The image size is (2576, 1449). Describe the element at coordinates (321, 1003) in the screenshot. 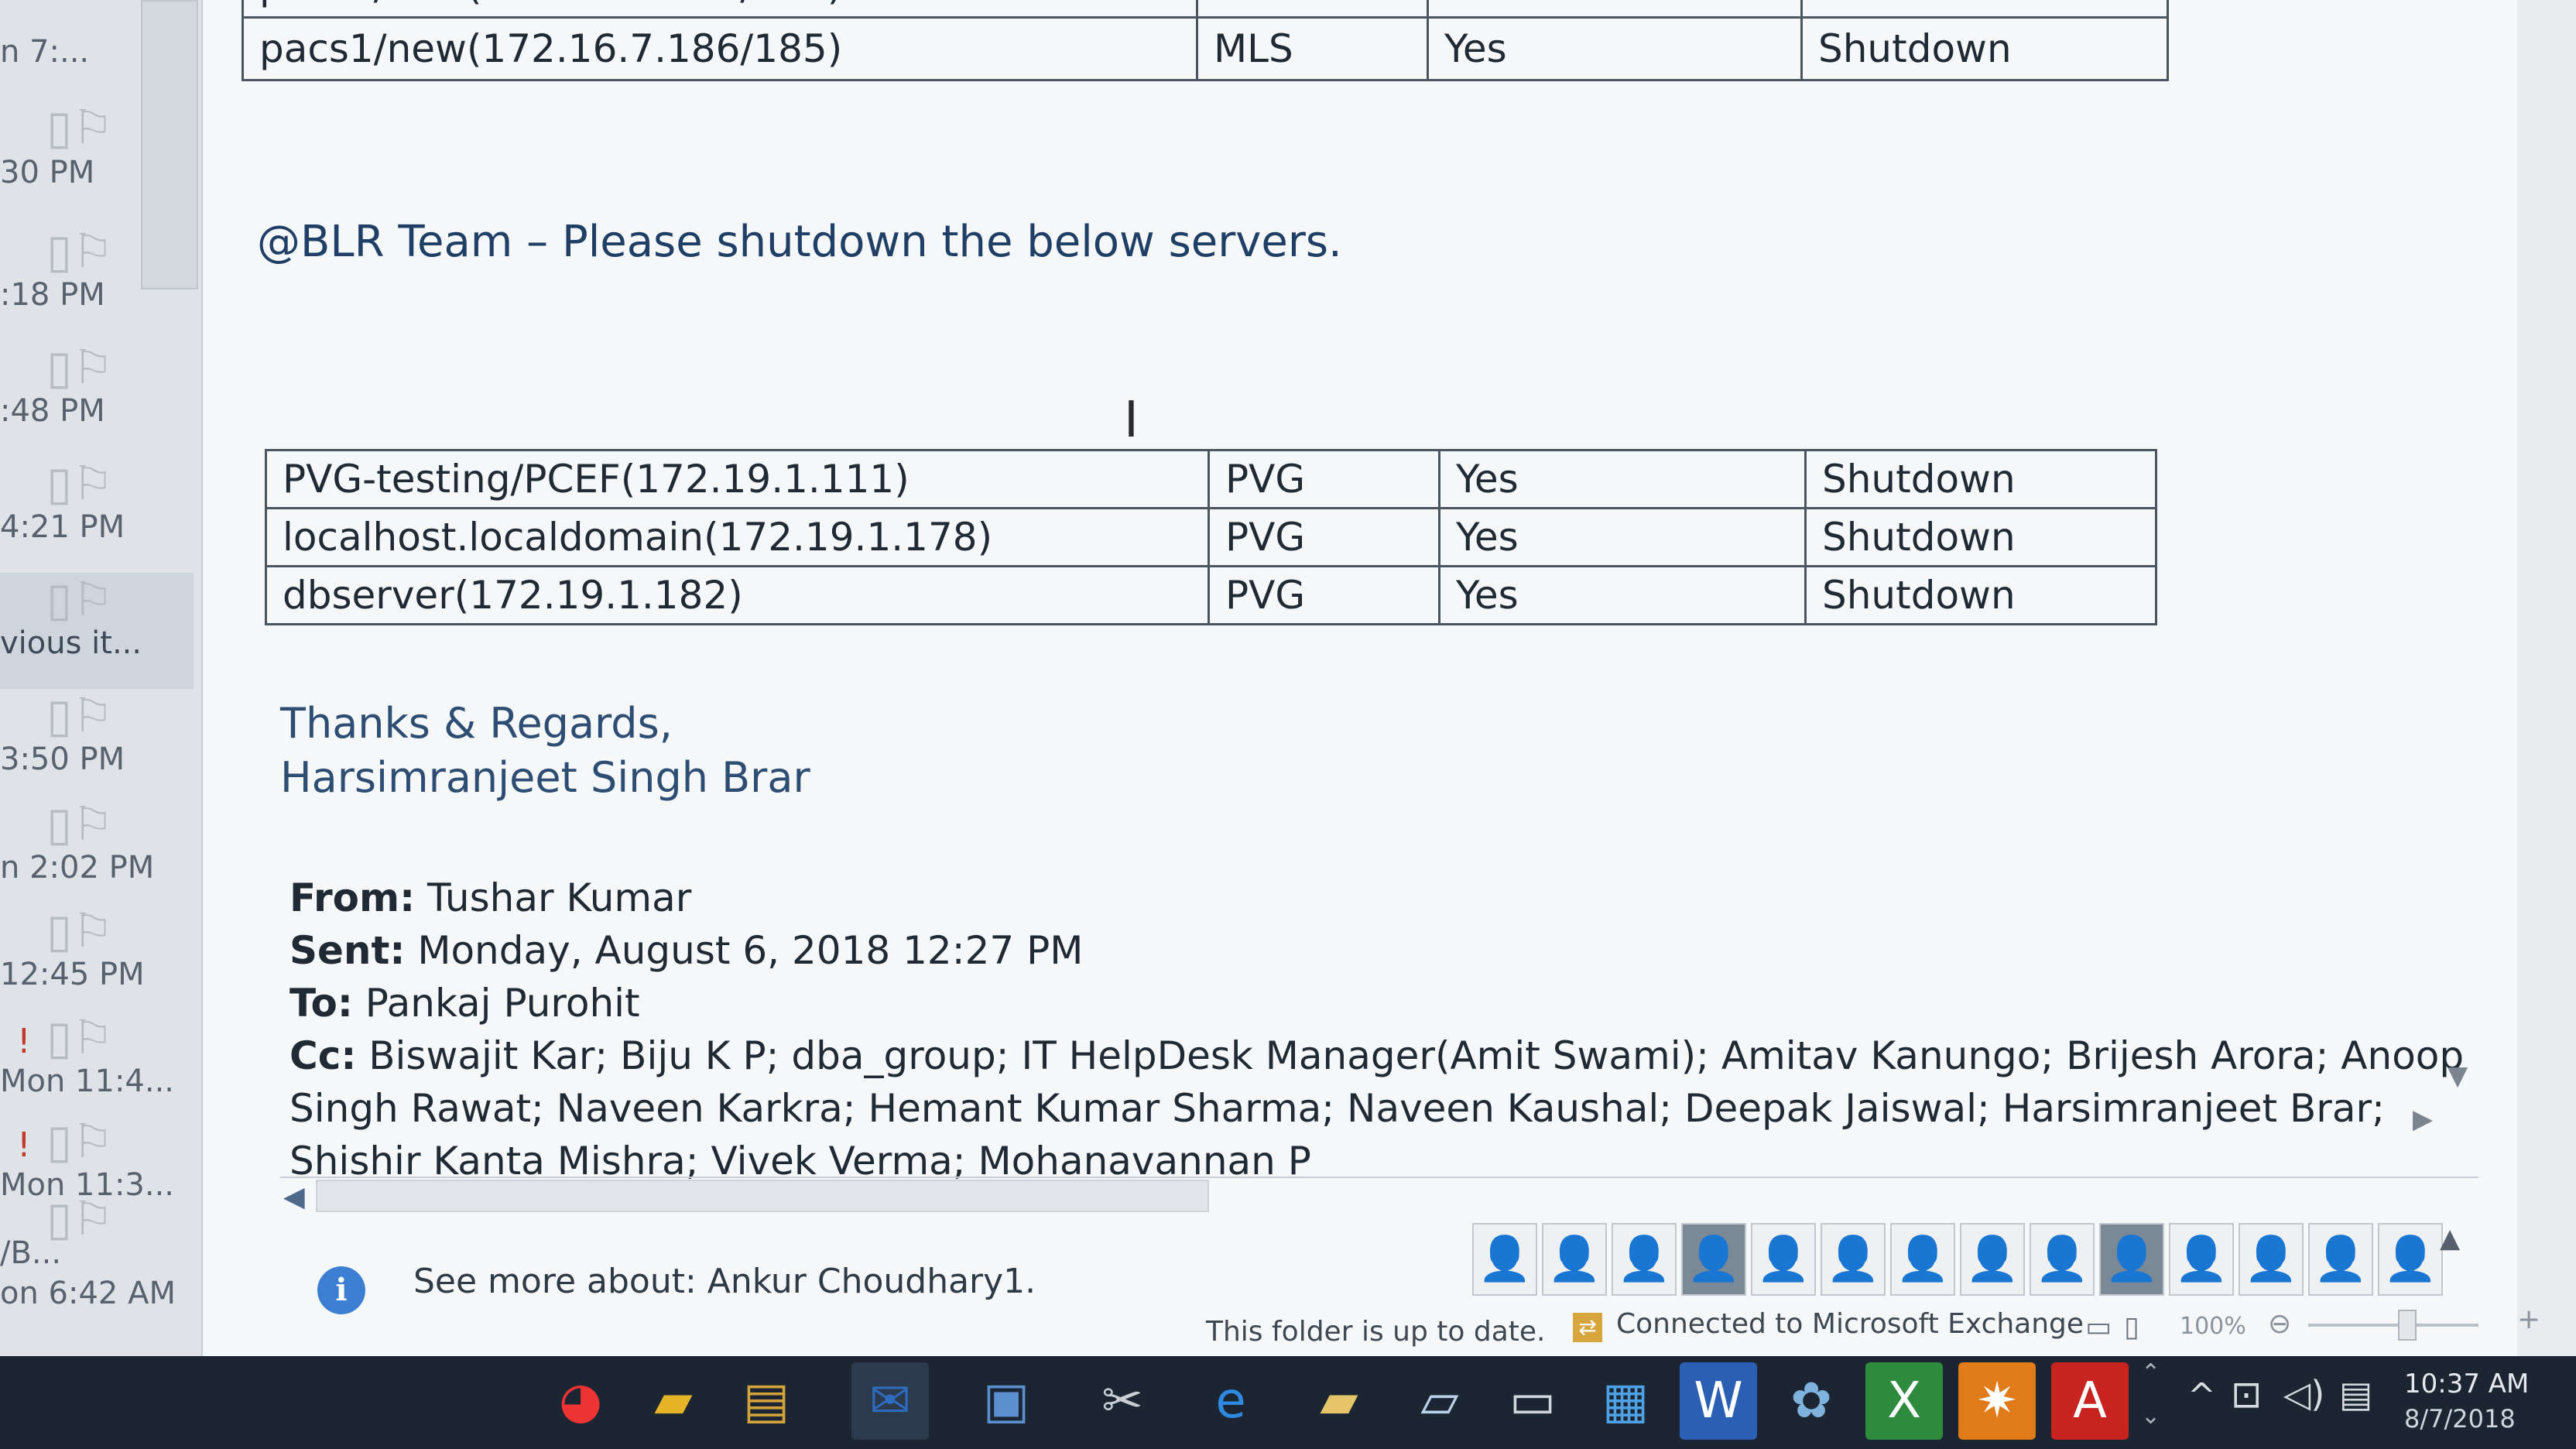

I see `to-label: To:` at that location.